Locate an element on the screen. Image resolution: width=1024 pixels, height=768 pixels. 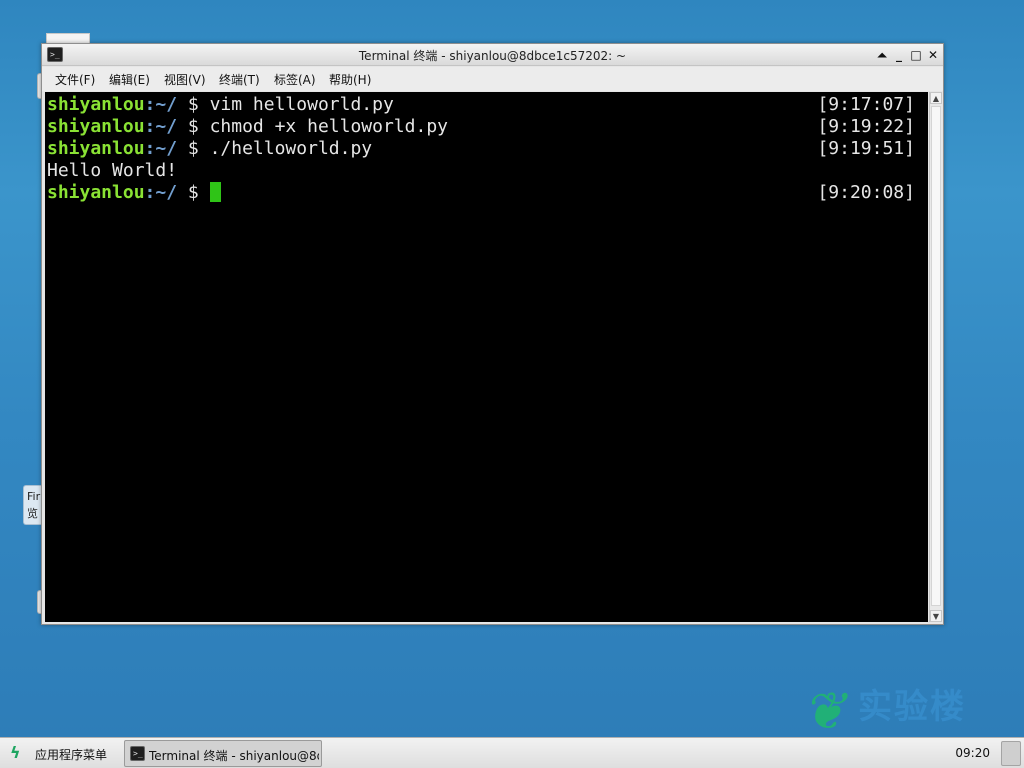
vertical-scrollbar: ▲ ▼ is located at coordinates (935, 357).